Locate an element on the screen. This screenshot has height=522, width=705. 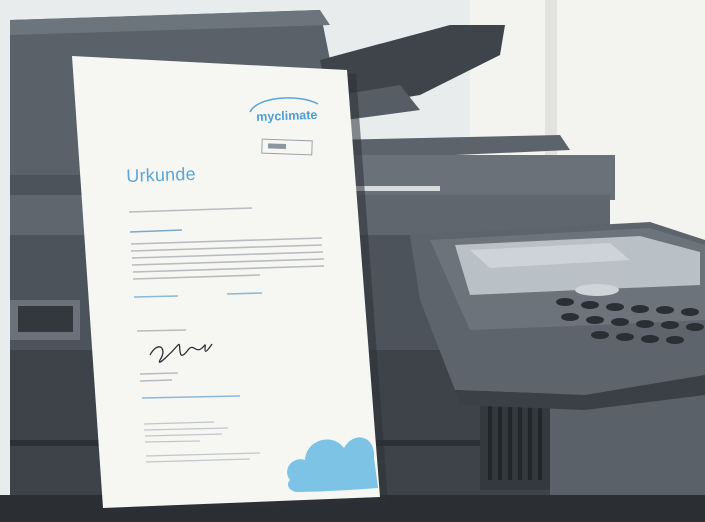
seal-mark is located at coordinates (277, 146).